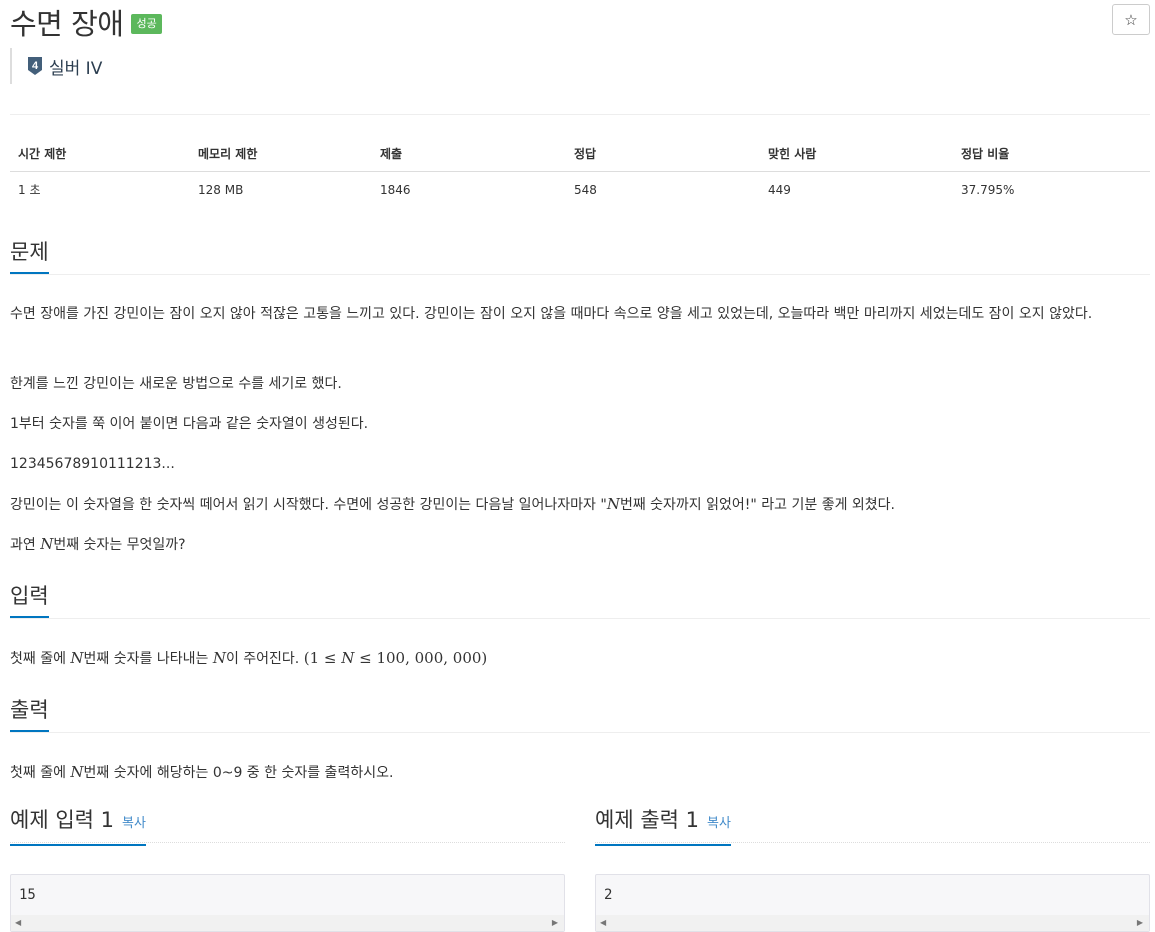 The width and height of the screenshot is (1155, 932). I want to click on tier-number: 4, so click(35, 66).